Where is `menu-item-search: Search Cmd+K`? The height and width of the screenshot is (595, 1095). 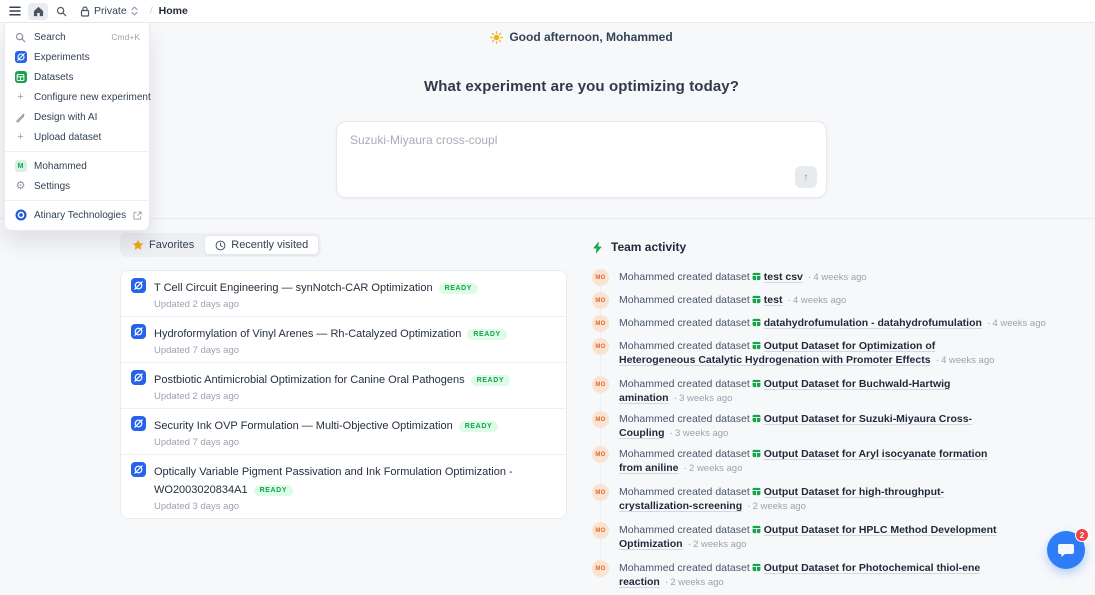
menu-item-search: Search Cmd+K is located at coordinates (77, 37).